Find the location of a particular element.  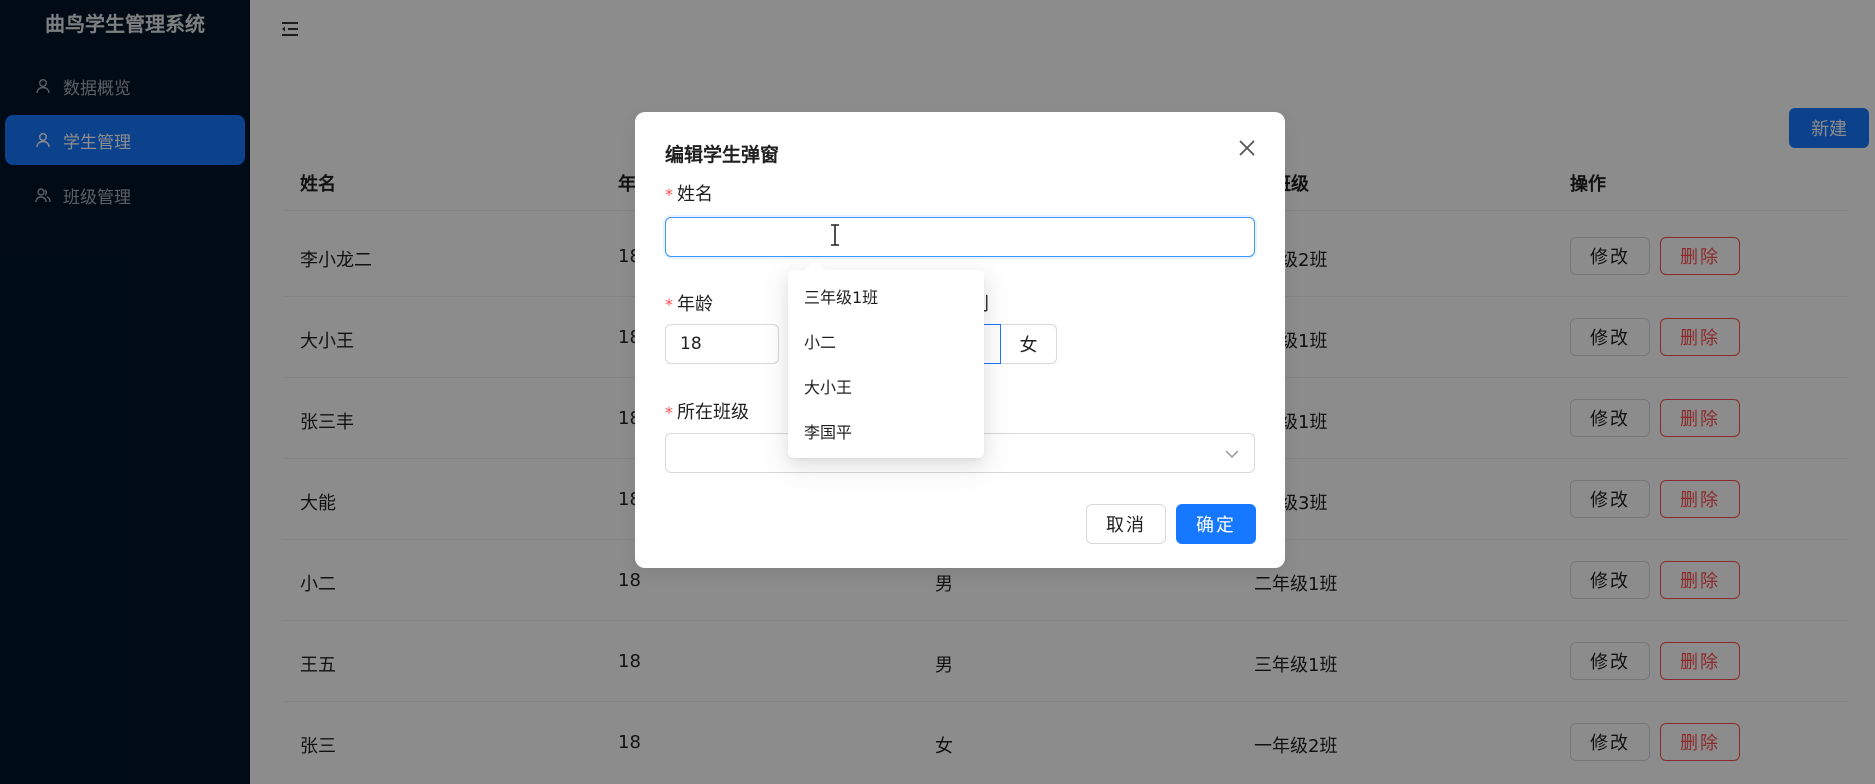

autocomplete-option: 大小王 is located at coordinates (828, 386).